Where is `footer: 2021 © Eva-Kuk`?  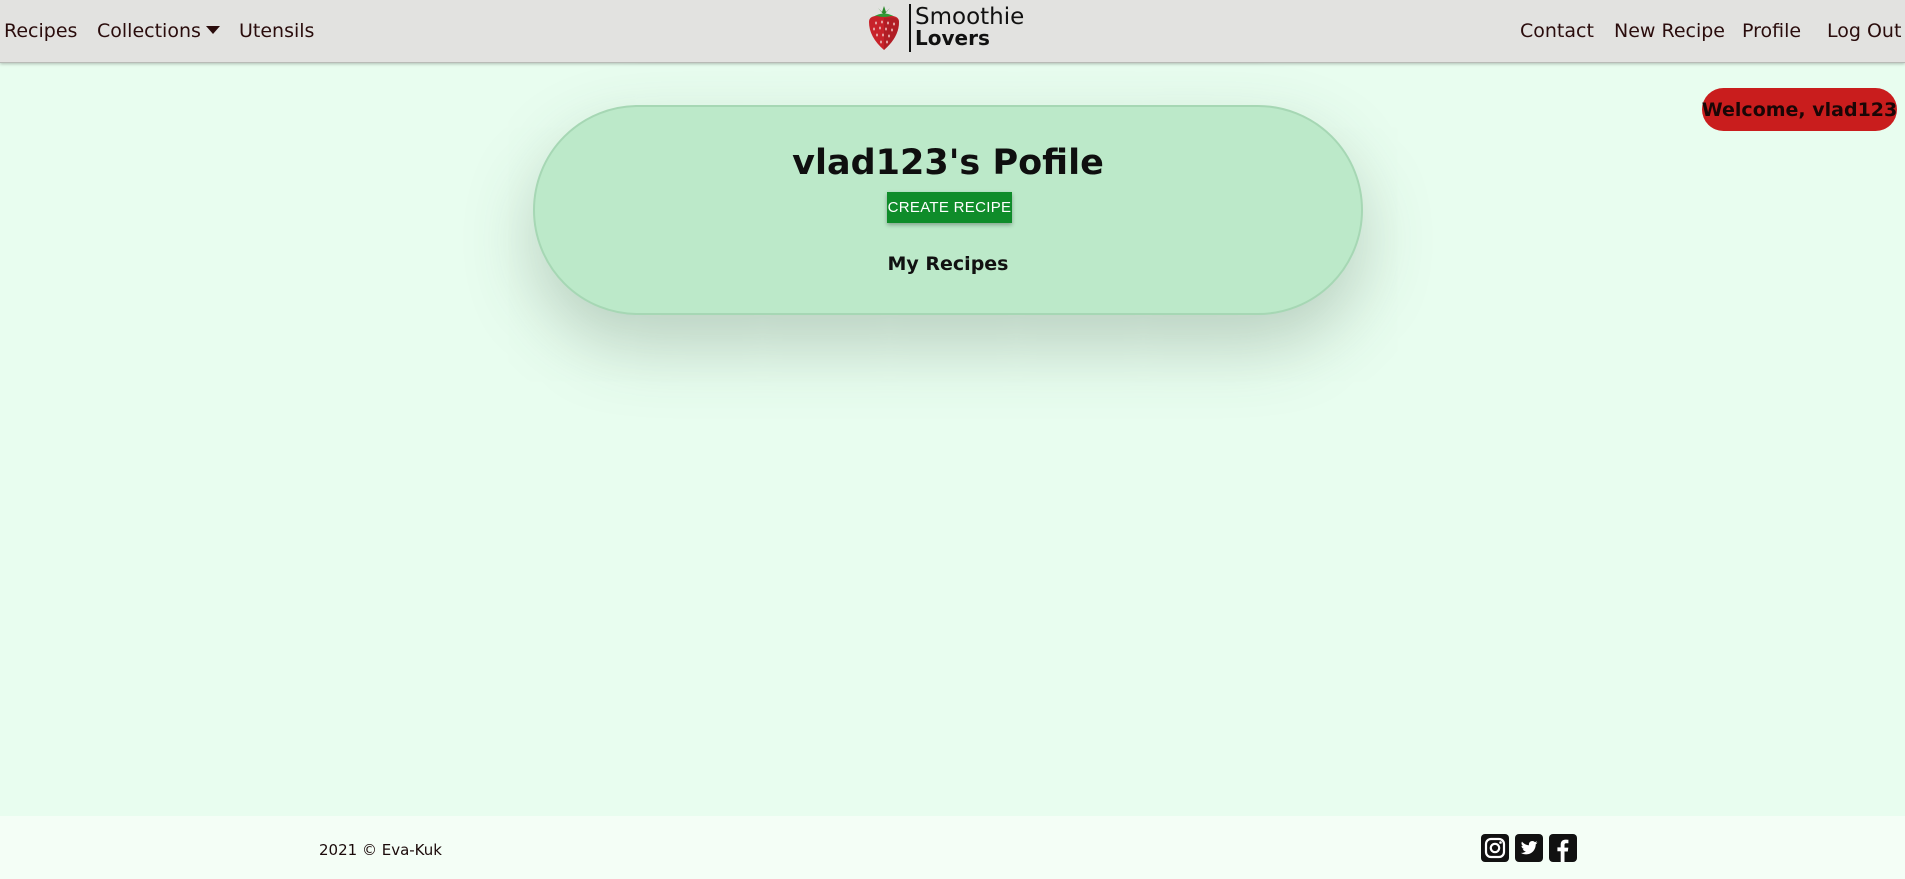
footer: 2021 © Eva-Kuk is located at coordinates (952, 847).